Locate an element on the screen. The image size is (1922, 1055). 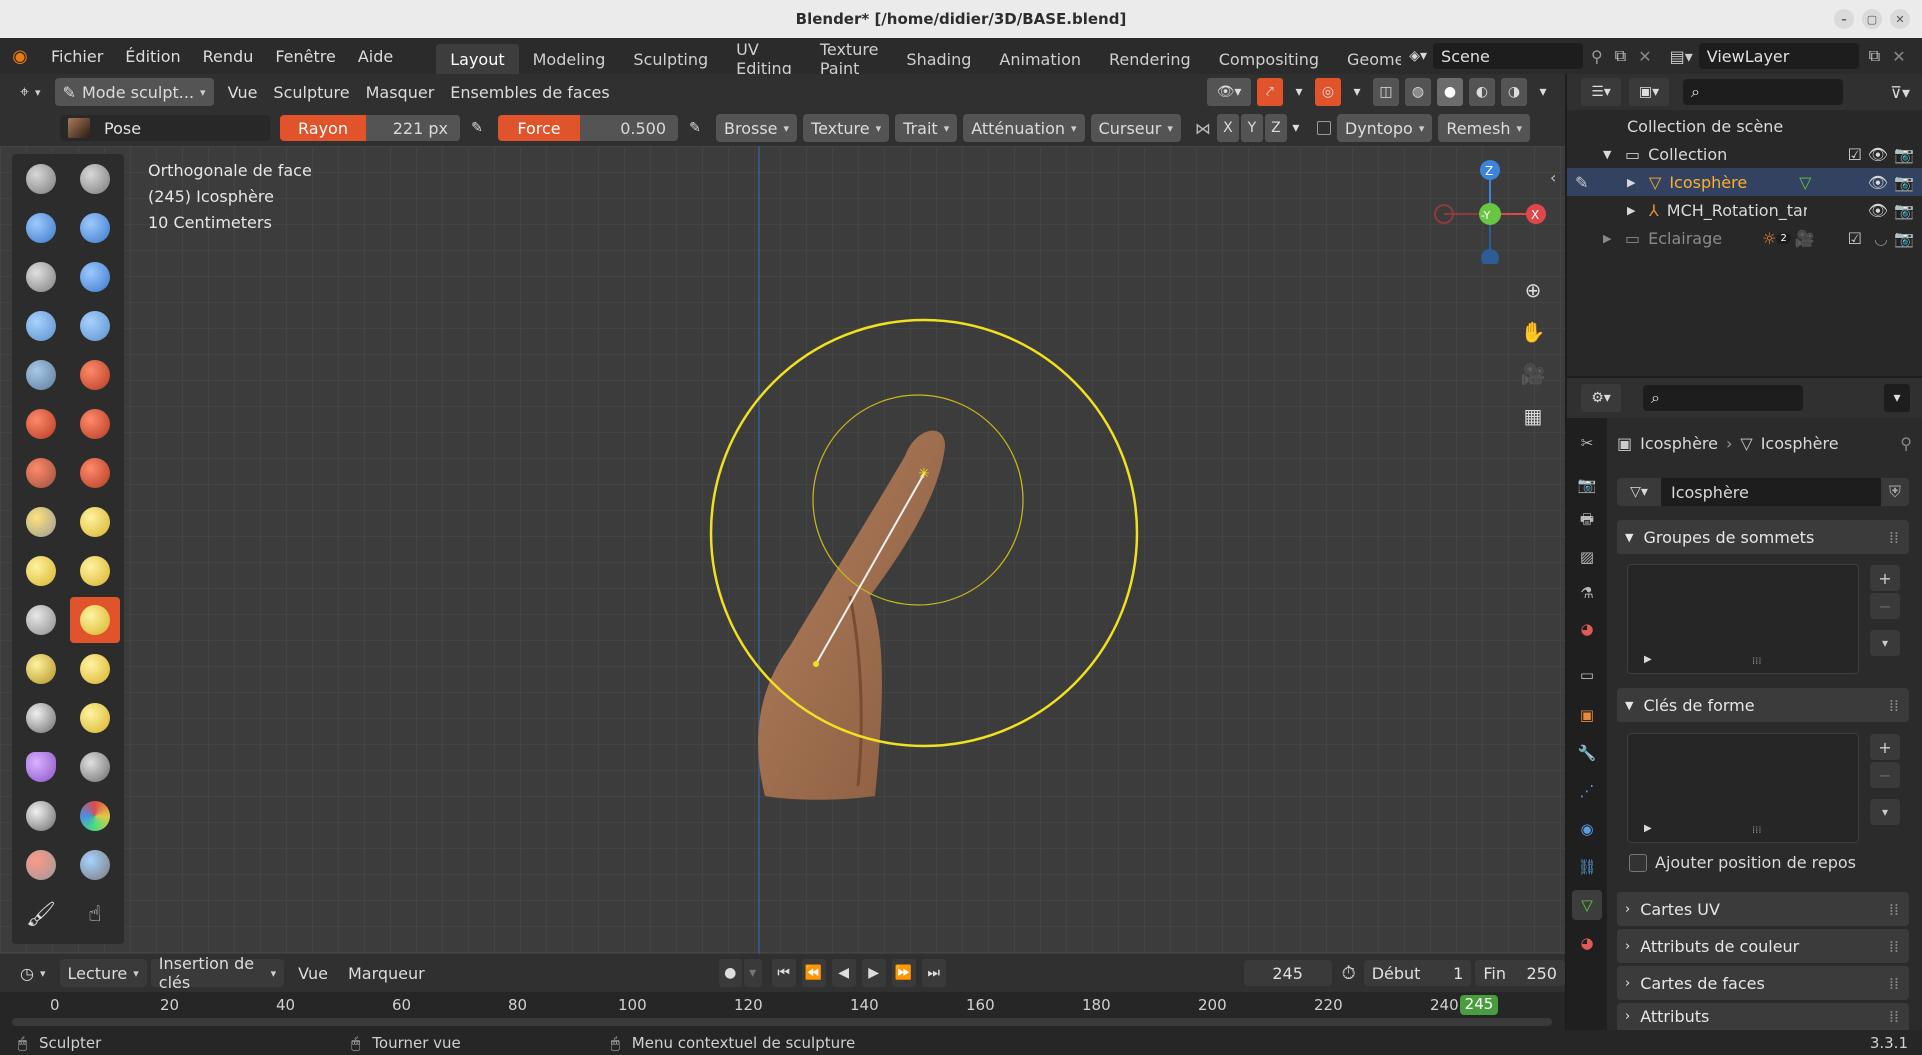
tool-blob is located at coordinates (95, 326).